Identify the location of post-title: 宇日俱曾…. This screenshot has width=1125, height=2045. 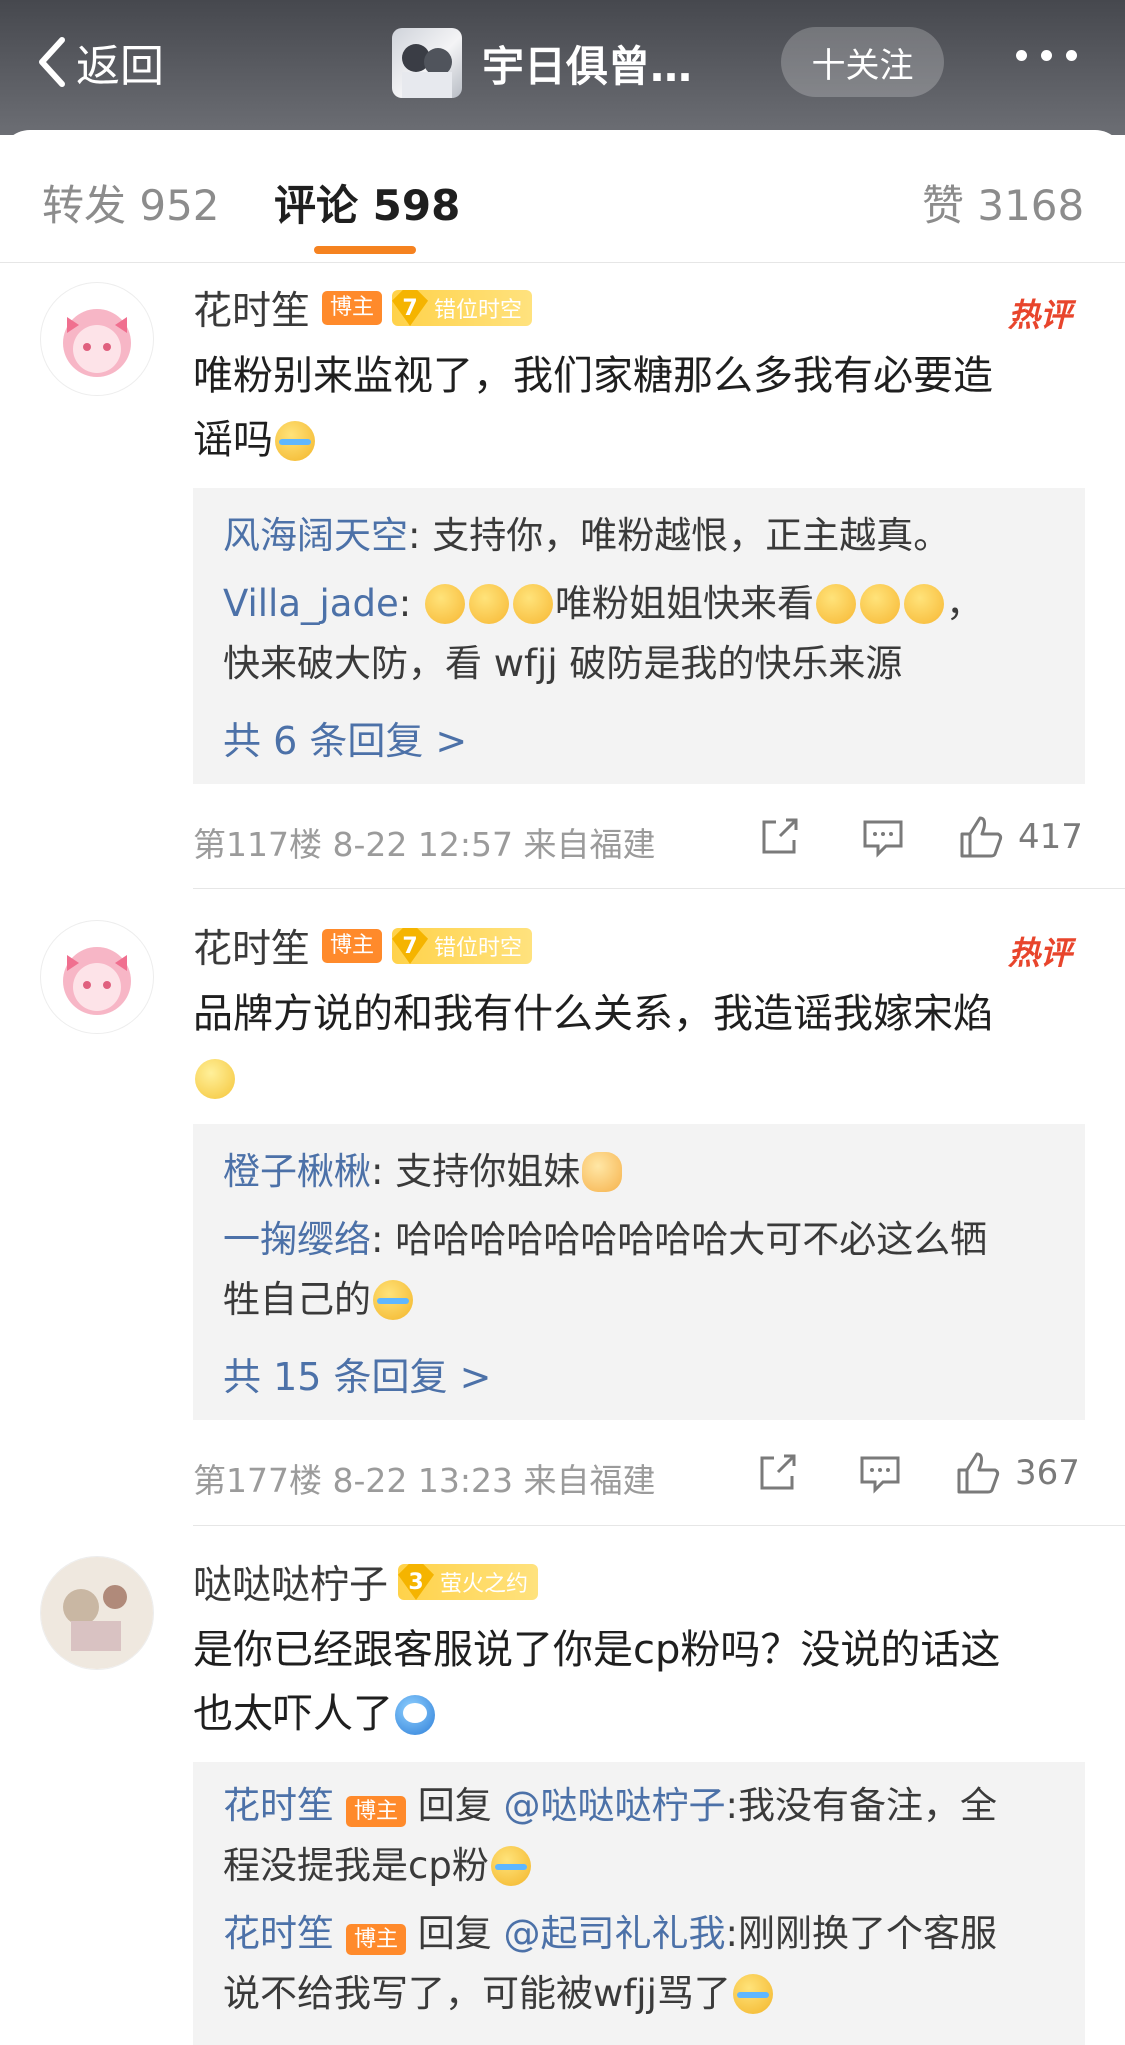
(542, 63).